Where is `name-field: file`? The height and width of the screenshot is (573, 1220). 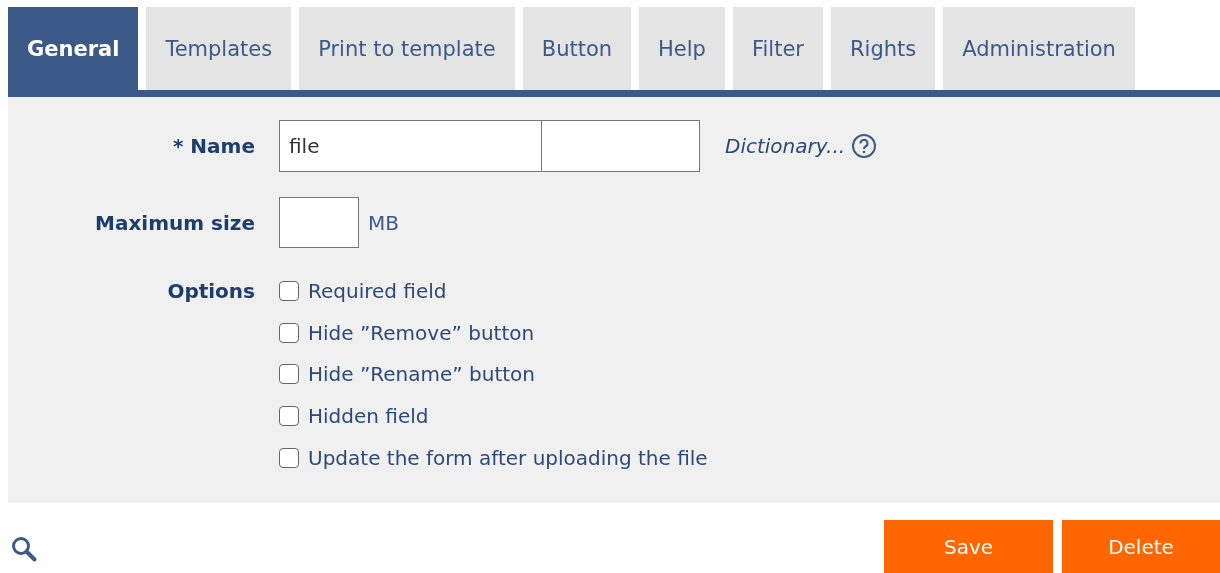 name-field: file is located at coordinates (410, 146).